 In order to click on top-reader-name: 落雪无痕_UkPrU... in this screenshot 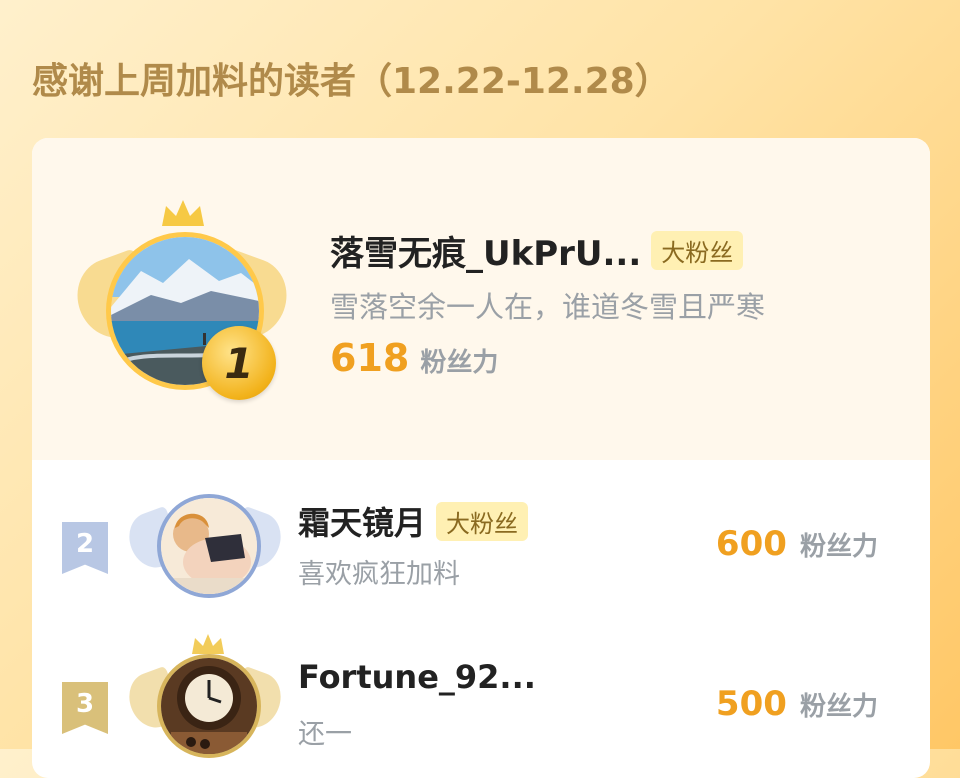, I will do `click(485, 250)`.